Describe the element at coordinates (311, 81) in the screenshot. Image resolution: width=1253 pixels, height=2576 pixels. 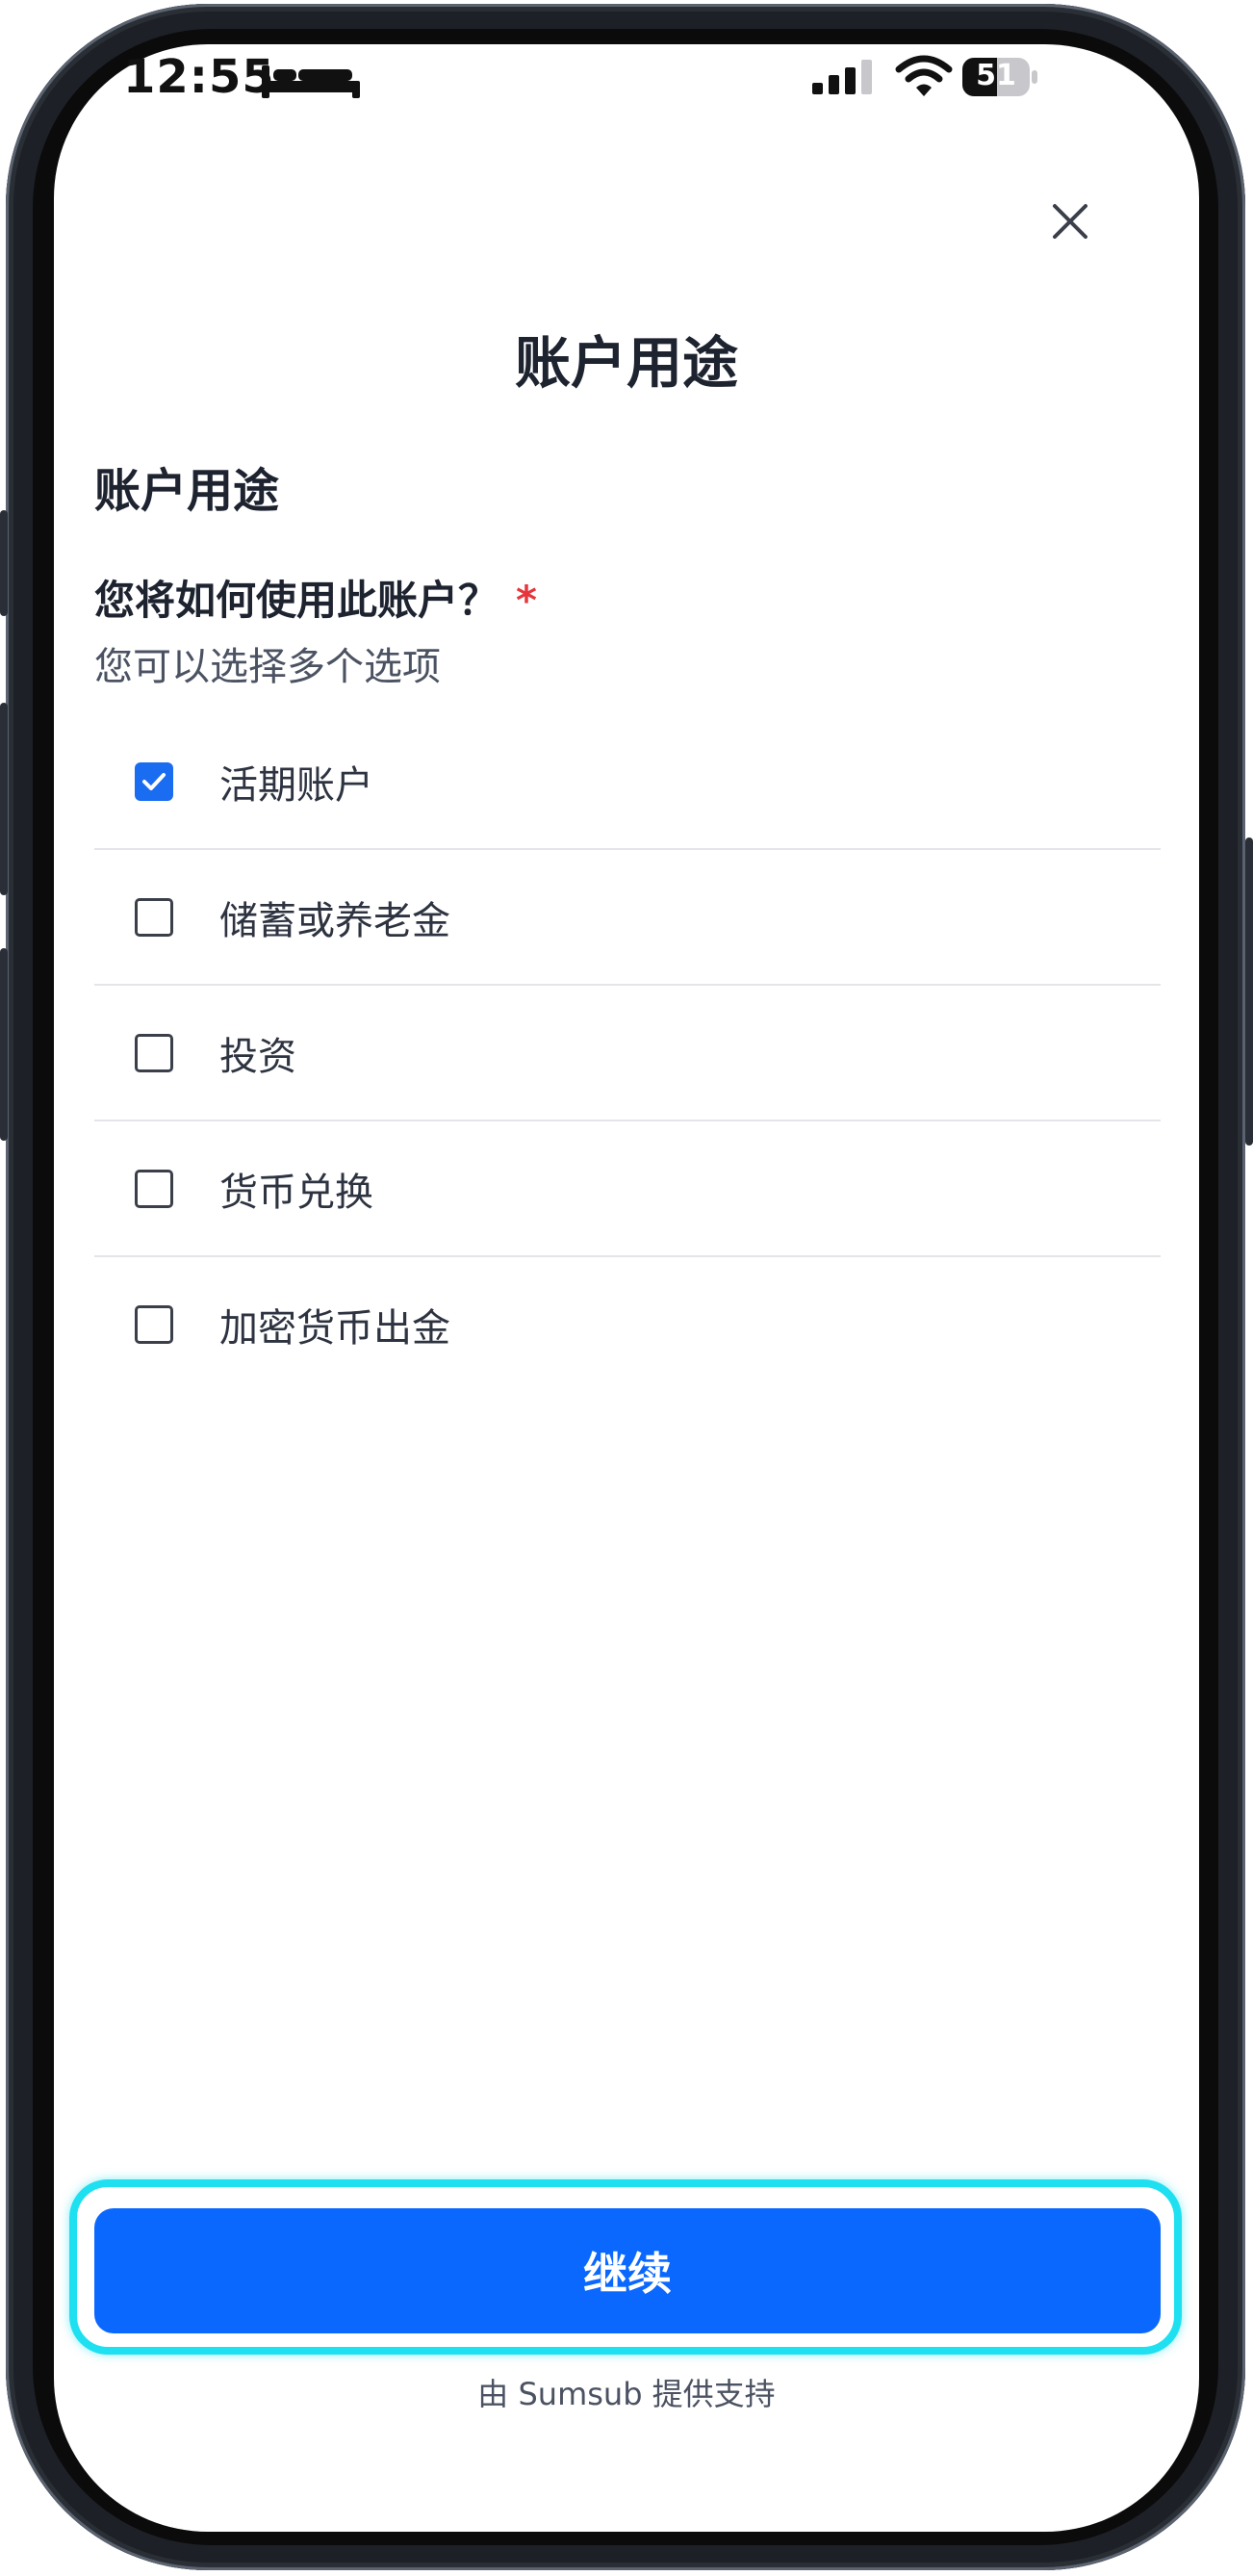
I see `sleep-focus-icon` at that location.